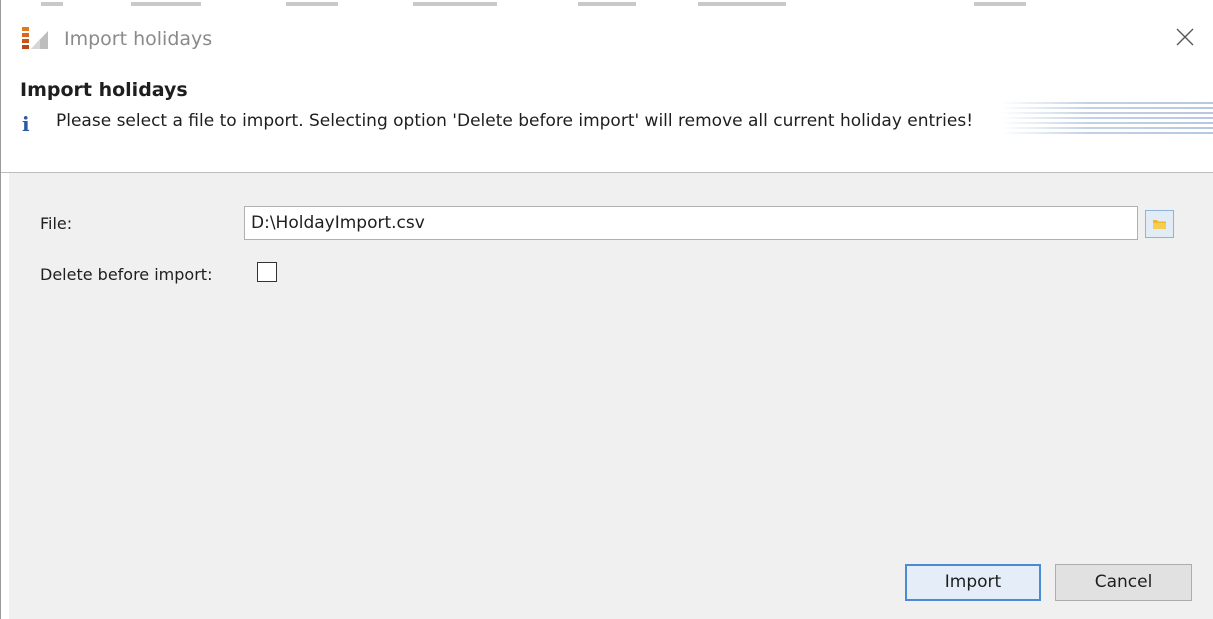 The height and width of the screenshot is (619, 1213). I want to click on info-icon: i, so click(26, 124).